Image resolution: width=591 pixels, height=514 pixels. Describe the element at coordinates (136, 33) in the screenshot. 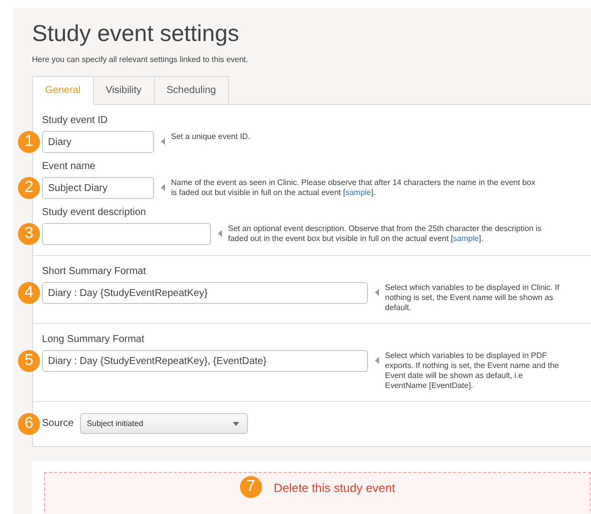

I see `page-title: Study event settings` at that location.